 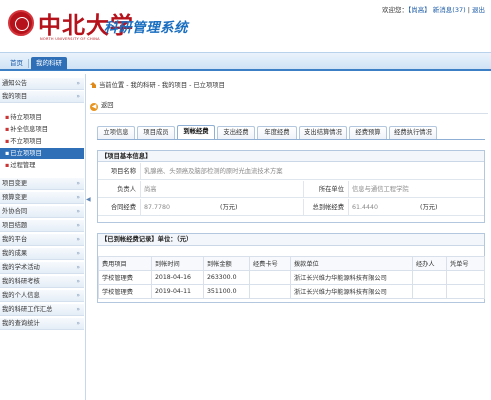 I want to click on tab-execution: 经费执行情况, so click(x=413, y=132).